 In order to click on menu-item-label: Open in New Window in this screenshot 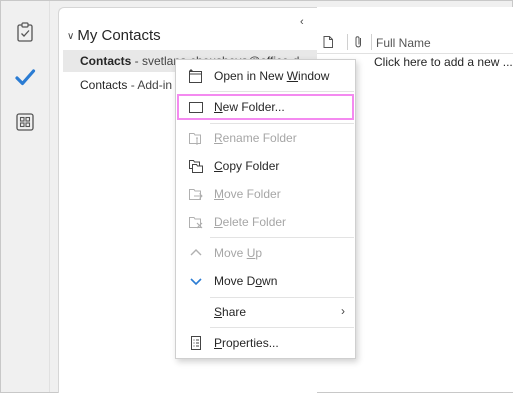, I will do `click(272, 76)`.